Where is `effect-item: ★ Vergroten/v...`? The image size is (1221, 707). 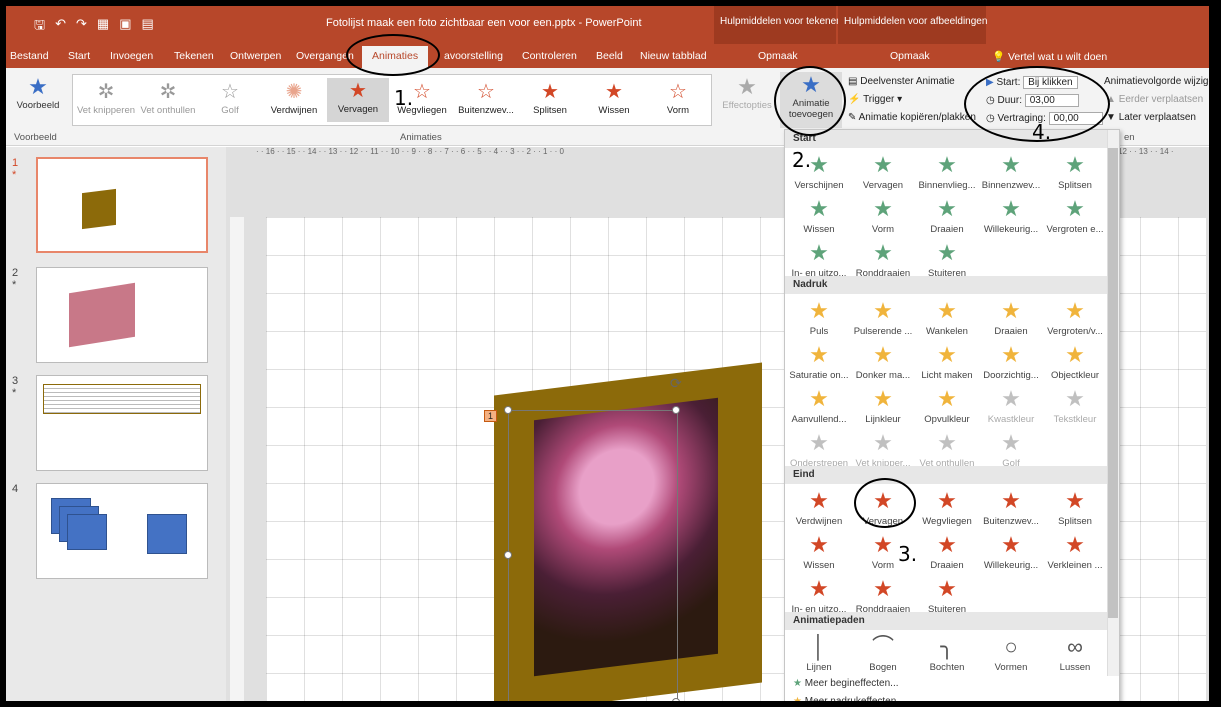 effect-item: ★ Vergroten/v... is located at coordinates (1075, 316).